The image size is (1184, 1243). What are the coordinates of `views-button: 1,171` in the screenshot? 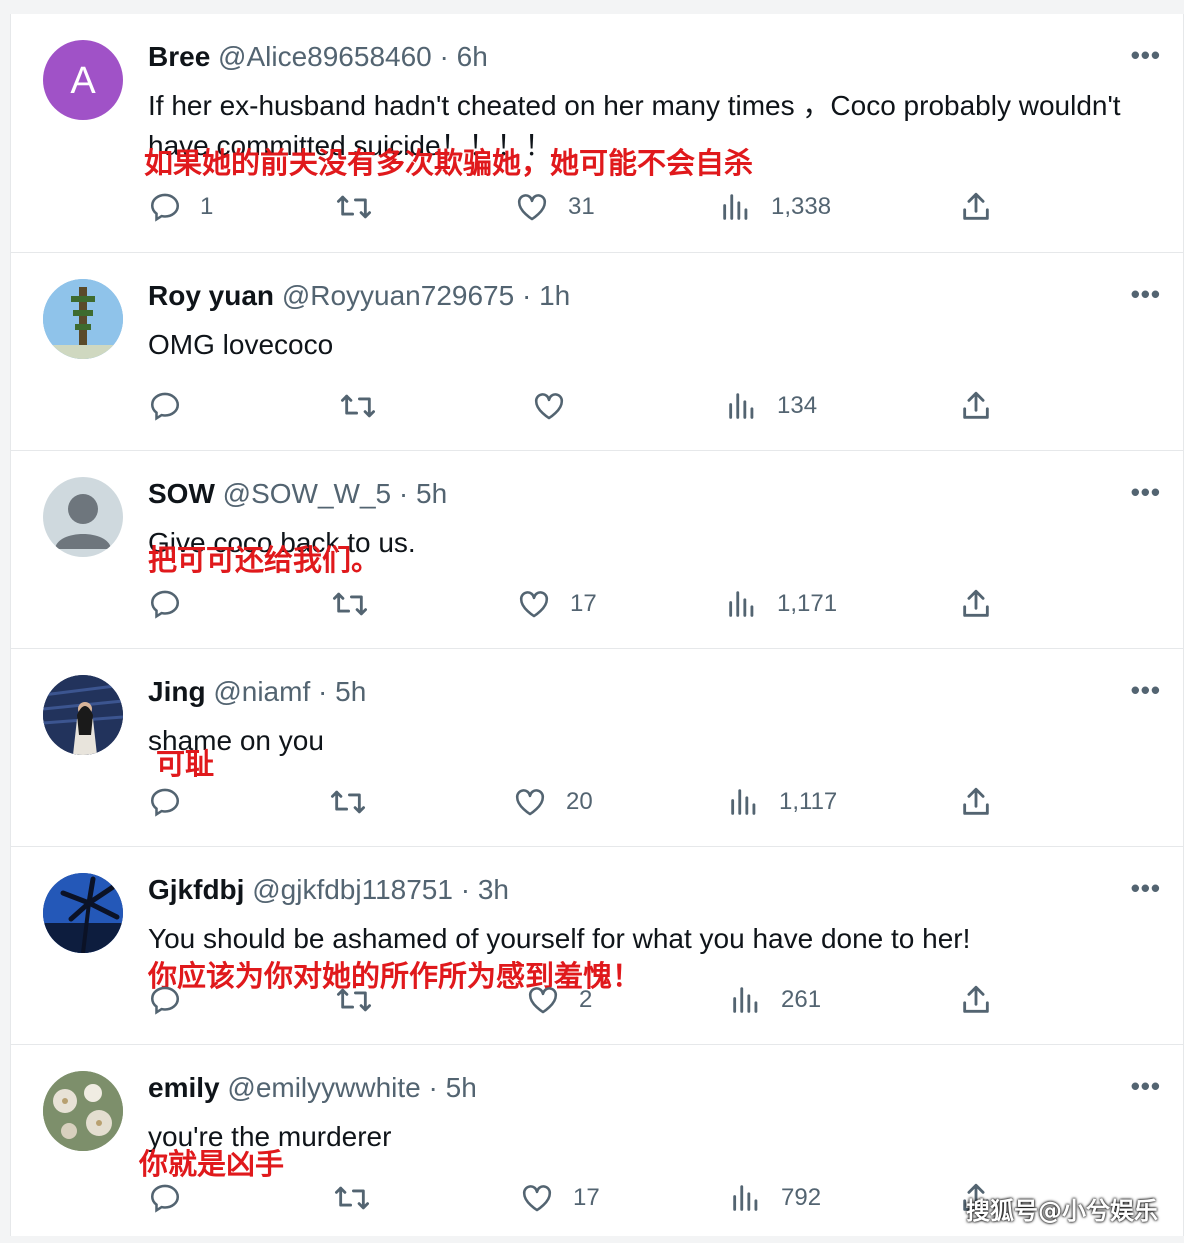 It's located at (781, 604).